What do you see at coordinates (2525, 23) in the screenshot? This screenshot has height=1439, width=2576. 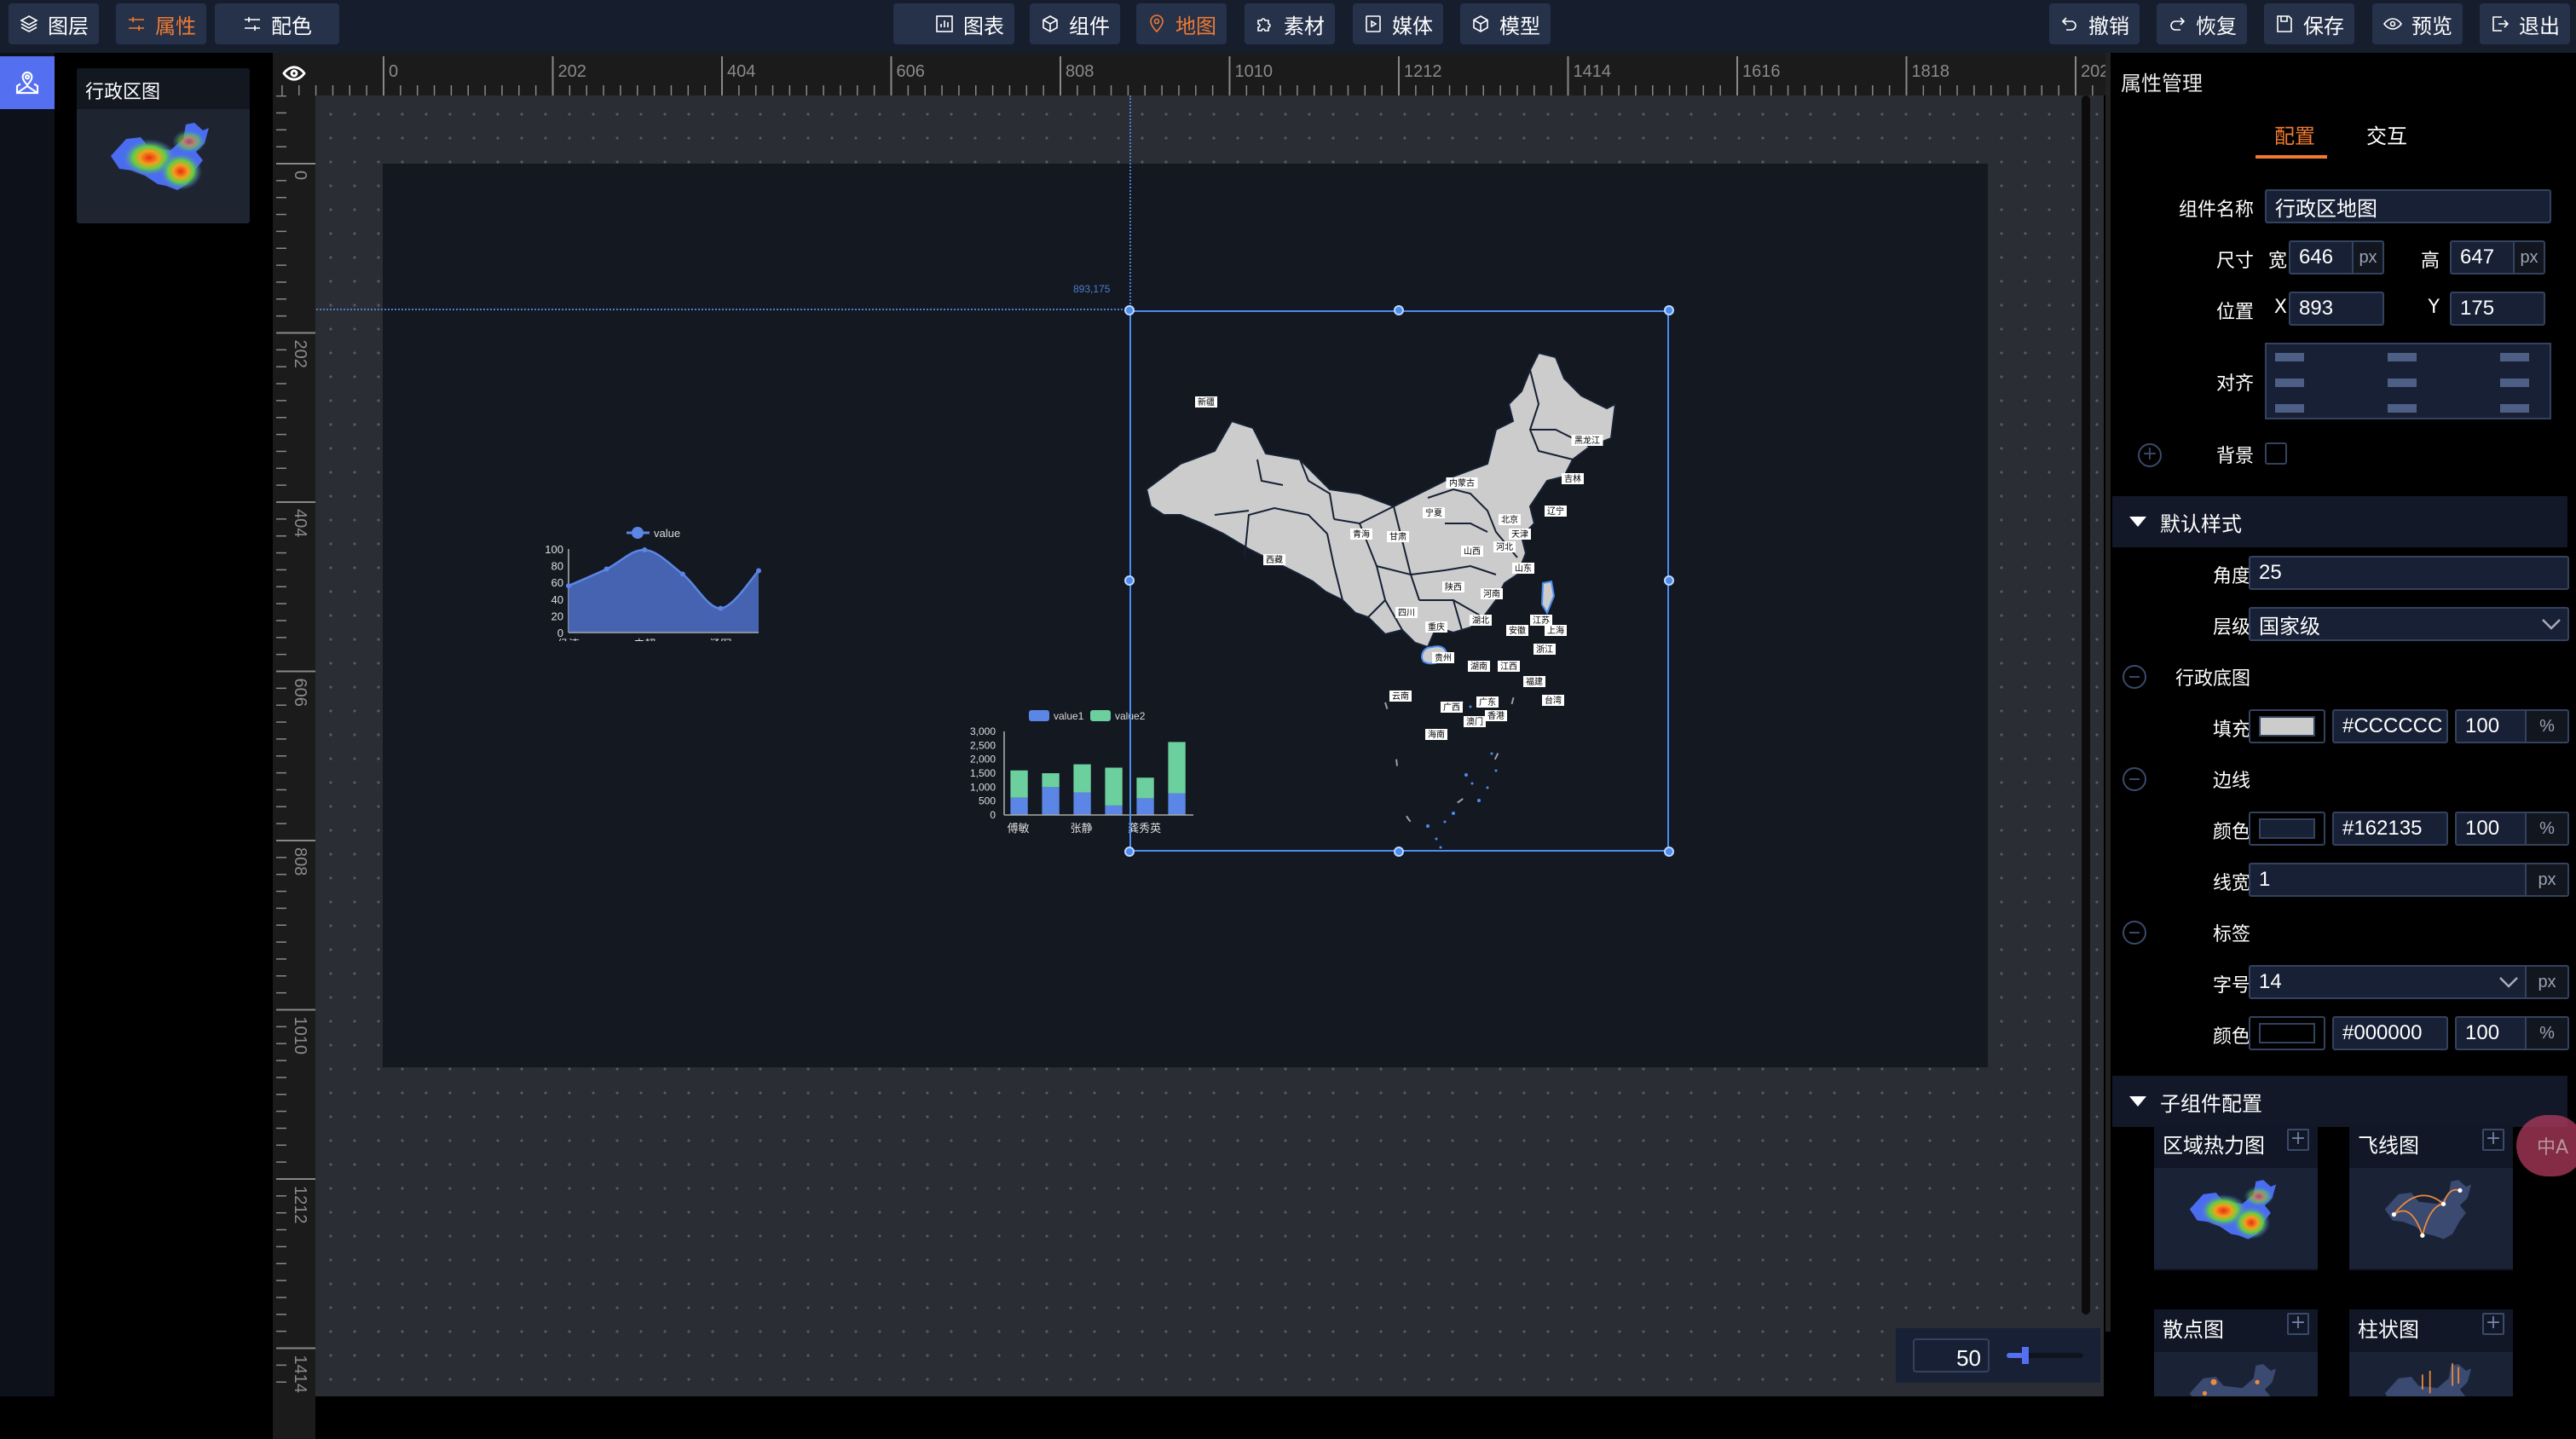 I see `exit-button: 退出` at bounding box center [2525, 23].